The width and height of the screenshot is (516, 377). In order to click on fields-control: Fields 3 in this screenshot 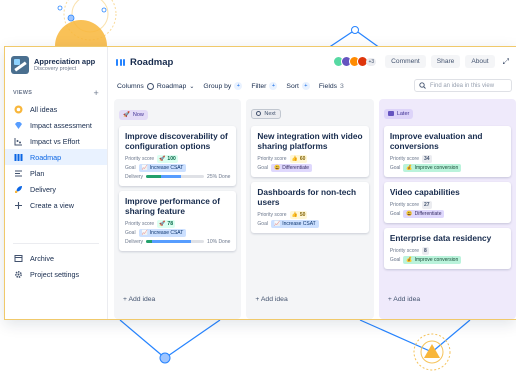, I will do `click(331, 86)`.